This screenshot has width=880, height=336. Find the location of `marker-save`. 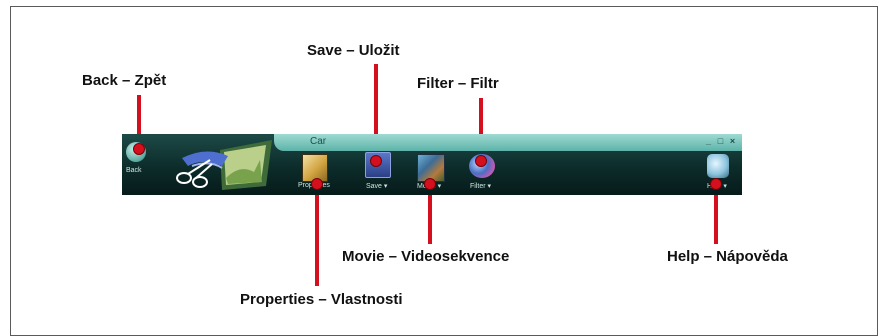

marker-save is located at coordinates (376, 161).